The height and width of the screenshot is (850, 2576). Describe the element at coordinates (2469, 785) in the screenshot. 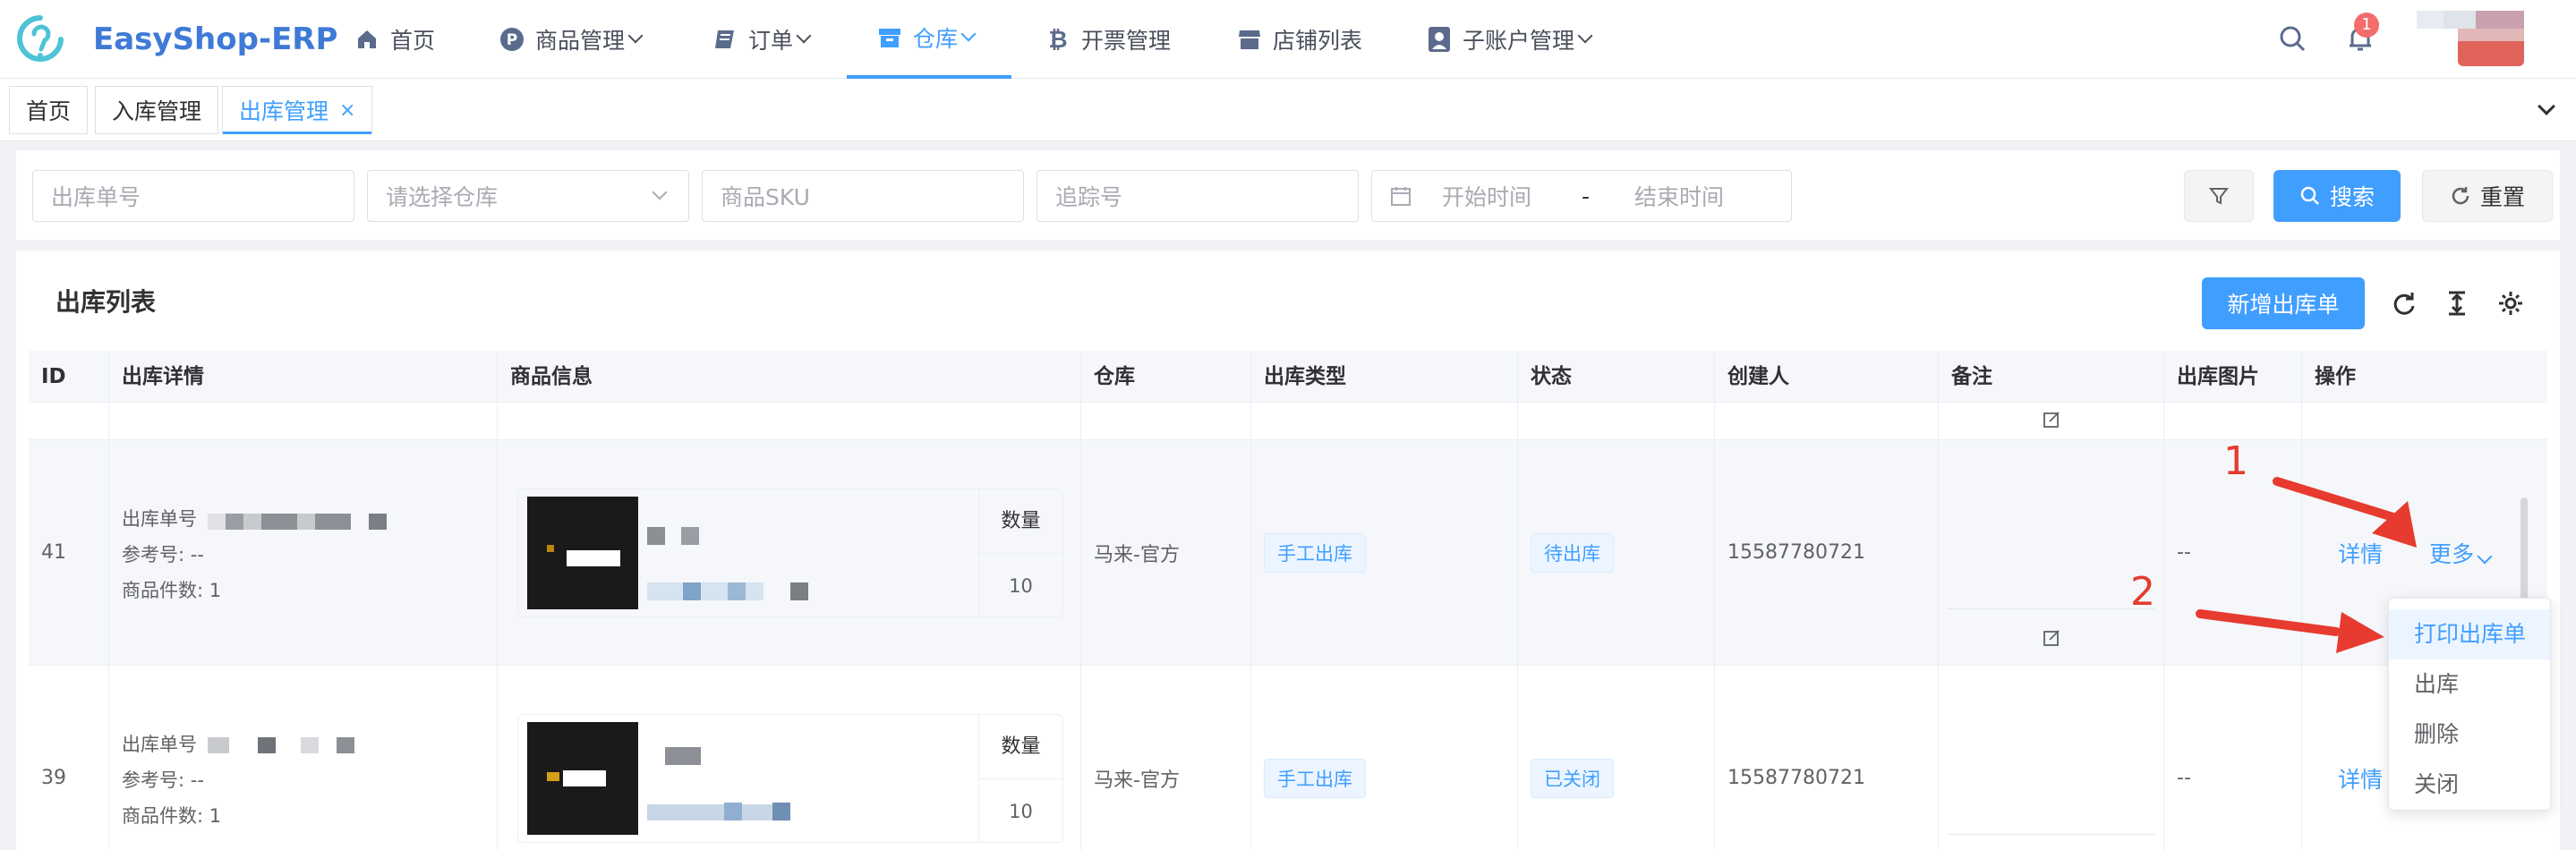

I see `menu-close: 关闭` at that location.